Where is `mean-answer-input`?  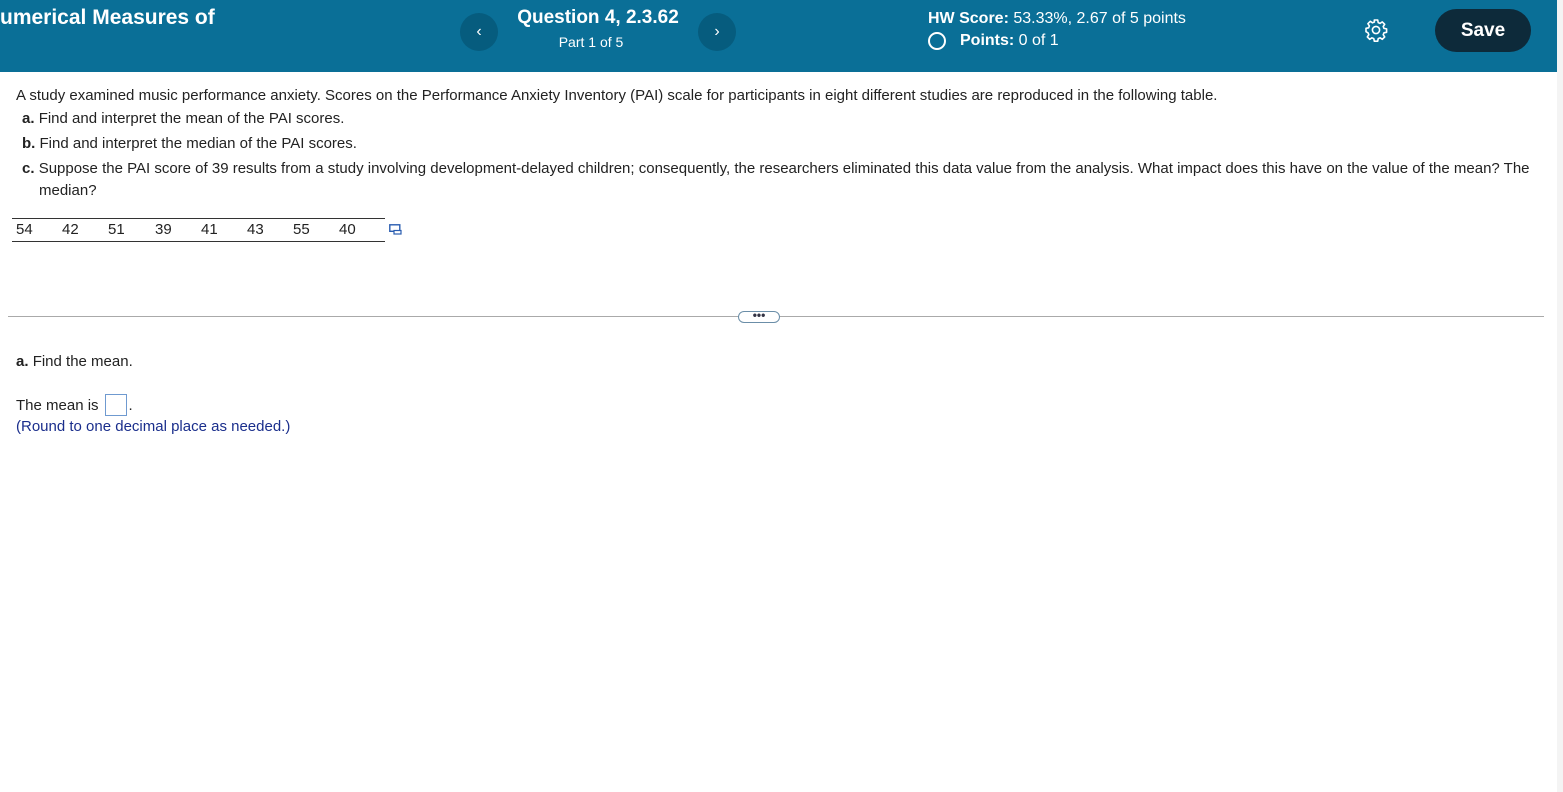
mean-answer-input is located at coordinates (115, 405).